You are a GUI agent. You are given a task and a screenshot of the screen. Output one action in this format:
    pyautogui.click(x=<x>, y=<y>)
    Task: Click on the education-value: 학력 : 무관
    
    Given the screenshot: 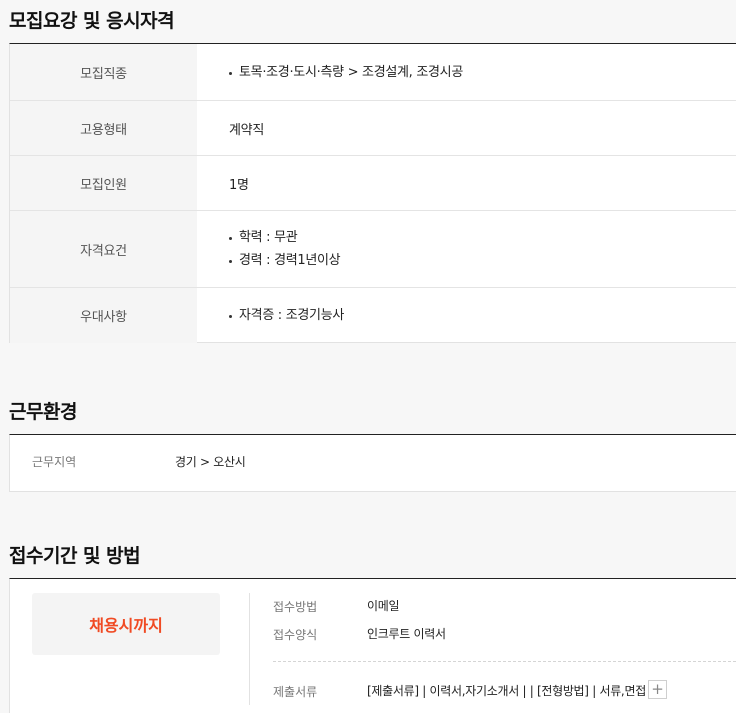 What is the action you would take?
    pyautogui.click(x=482, y=237)
    